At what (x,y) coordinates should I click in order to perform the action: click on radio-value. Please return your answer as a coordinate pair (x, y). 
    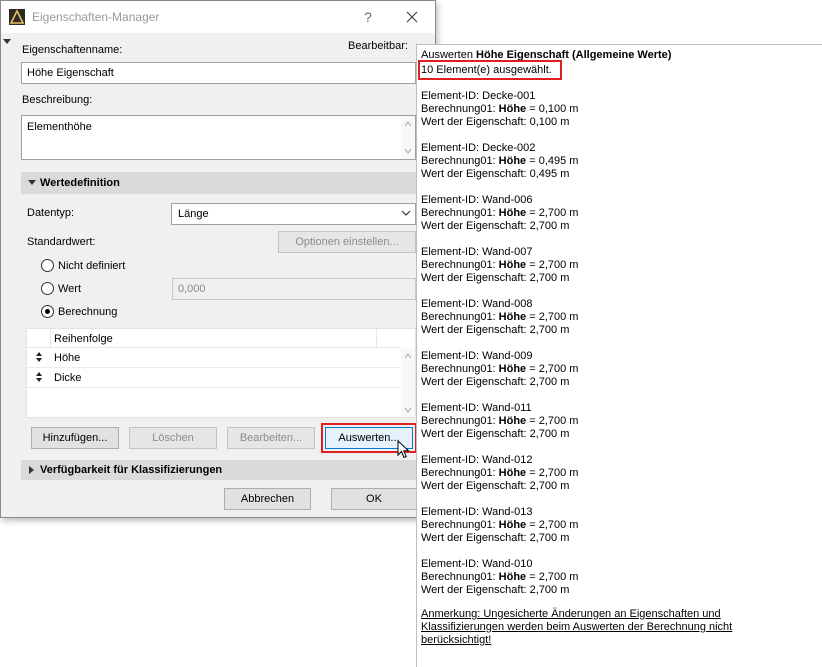
    Looking at the image, I should click on (47, 288).